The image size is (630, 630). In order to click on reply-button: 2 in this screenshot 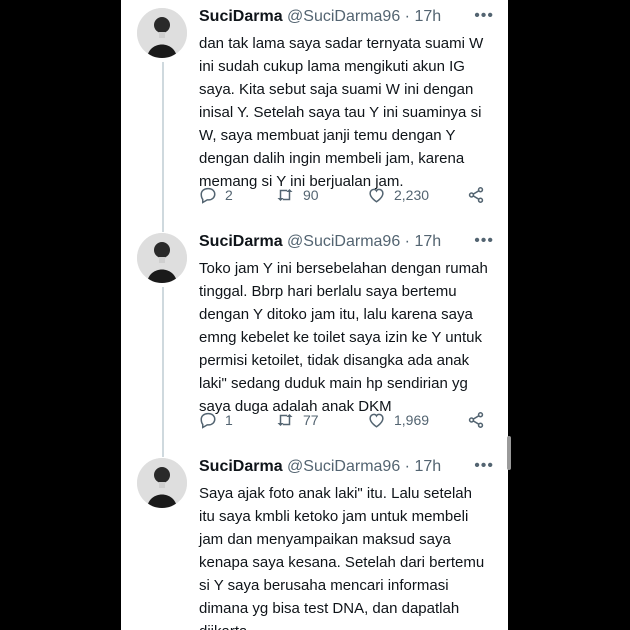, I will do `click(216, 195)`.